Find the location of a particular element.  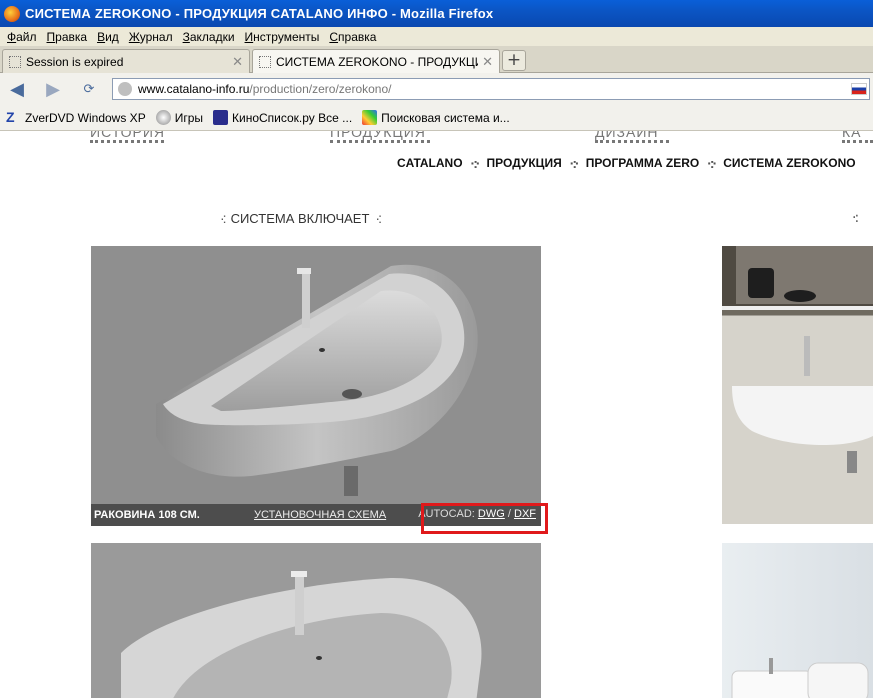

russian-flag-icon is located at coordinates (859, 89).